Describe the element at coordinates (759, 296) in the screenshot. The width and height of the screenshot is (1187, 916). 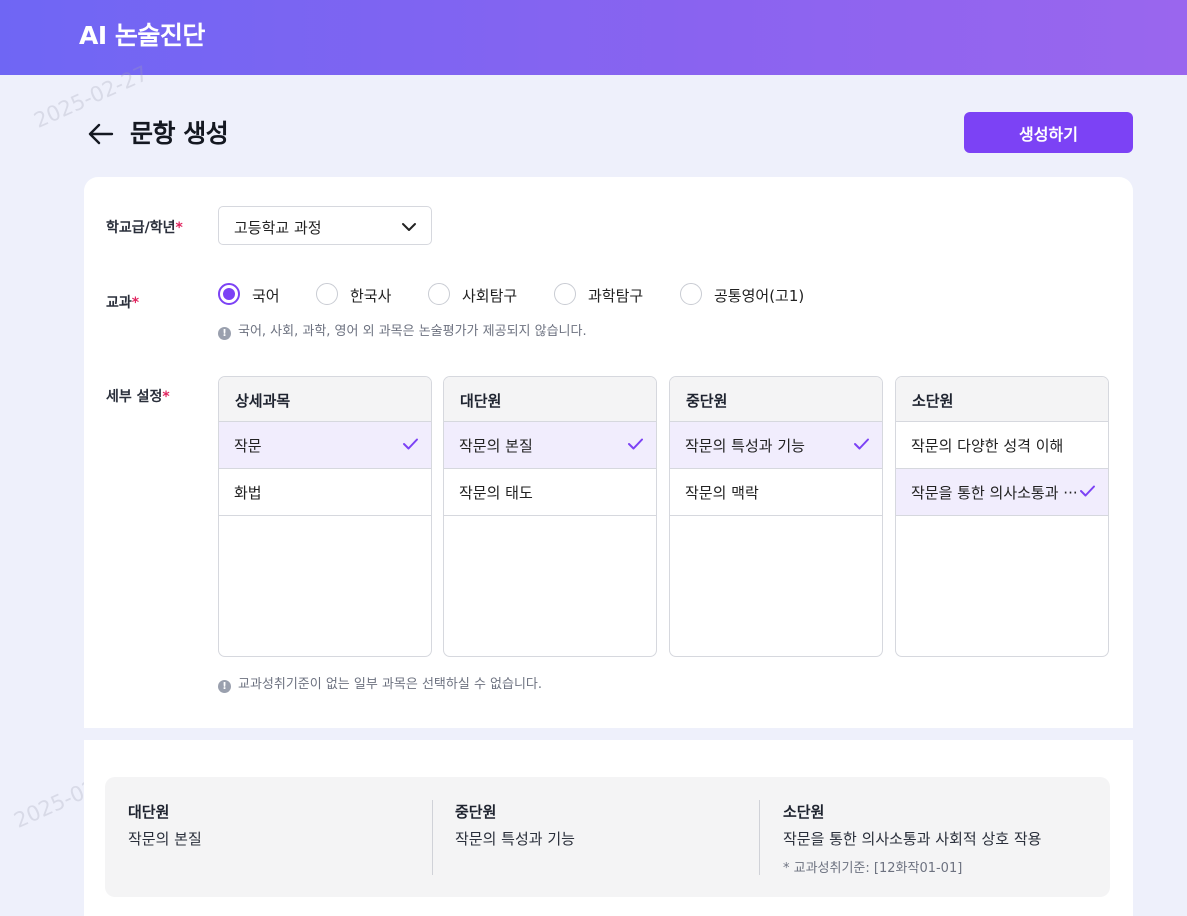
I see `radio-label: 공통영어(고1)` at that location.